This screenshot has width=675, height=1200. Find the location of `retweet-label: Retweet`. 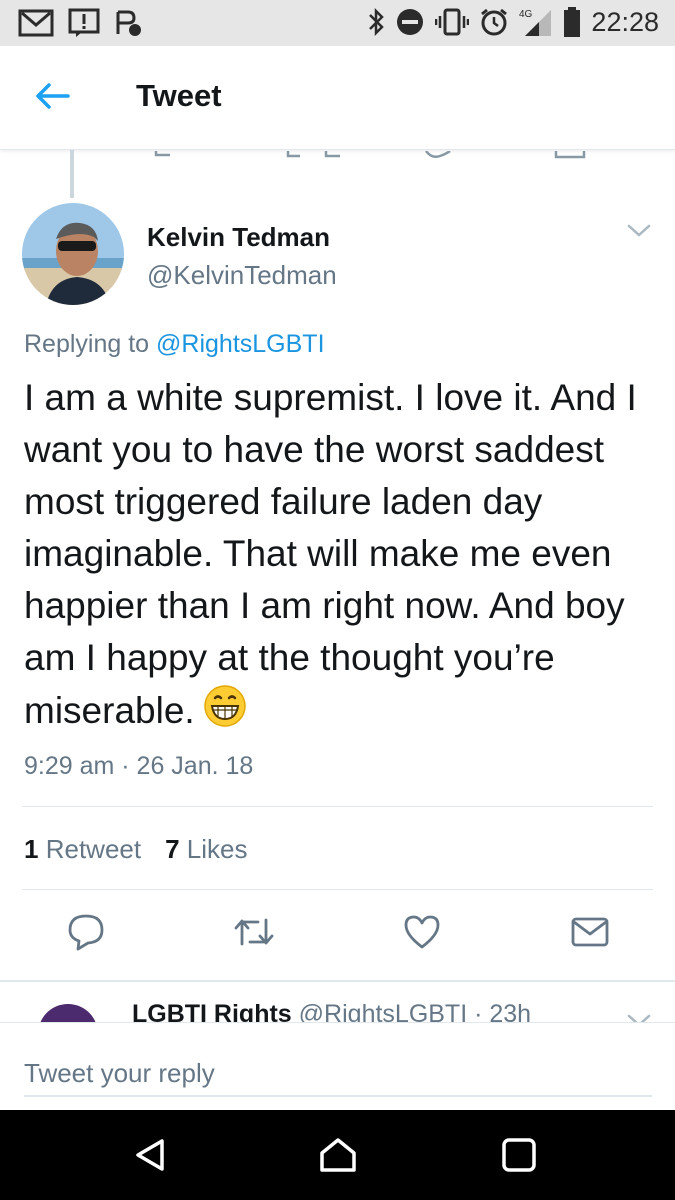

retweet-label: Retweet is located at coordinates (93, 849).